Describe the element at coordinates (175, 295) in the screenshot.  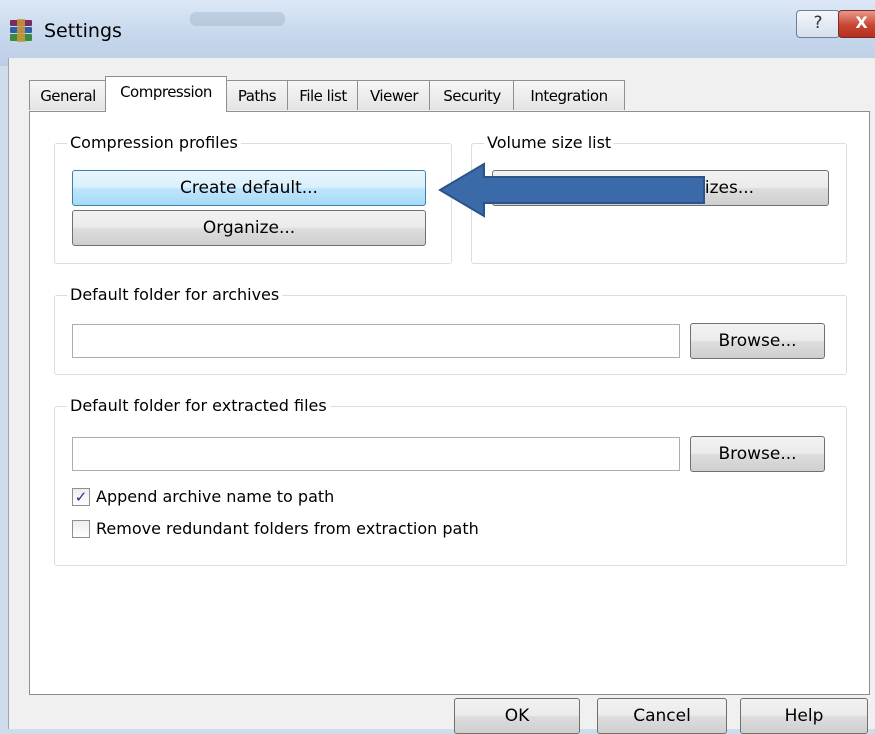
I see `archives-folder-label: Default folder for archives` at that location.